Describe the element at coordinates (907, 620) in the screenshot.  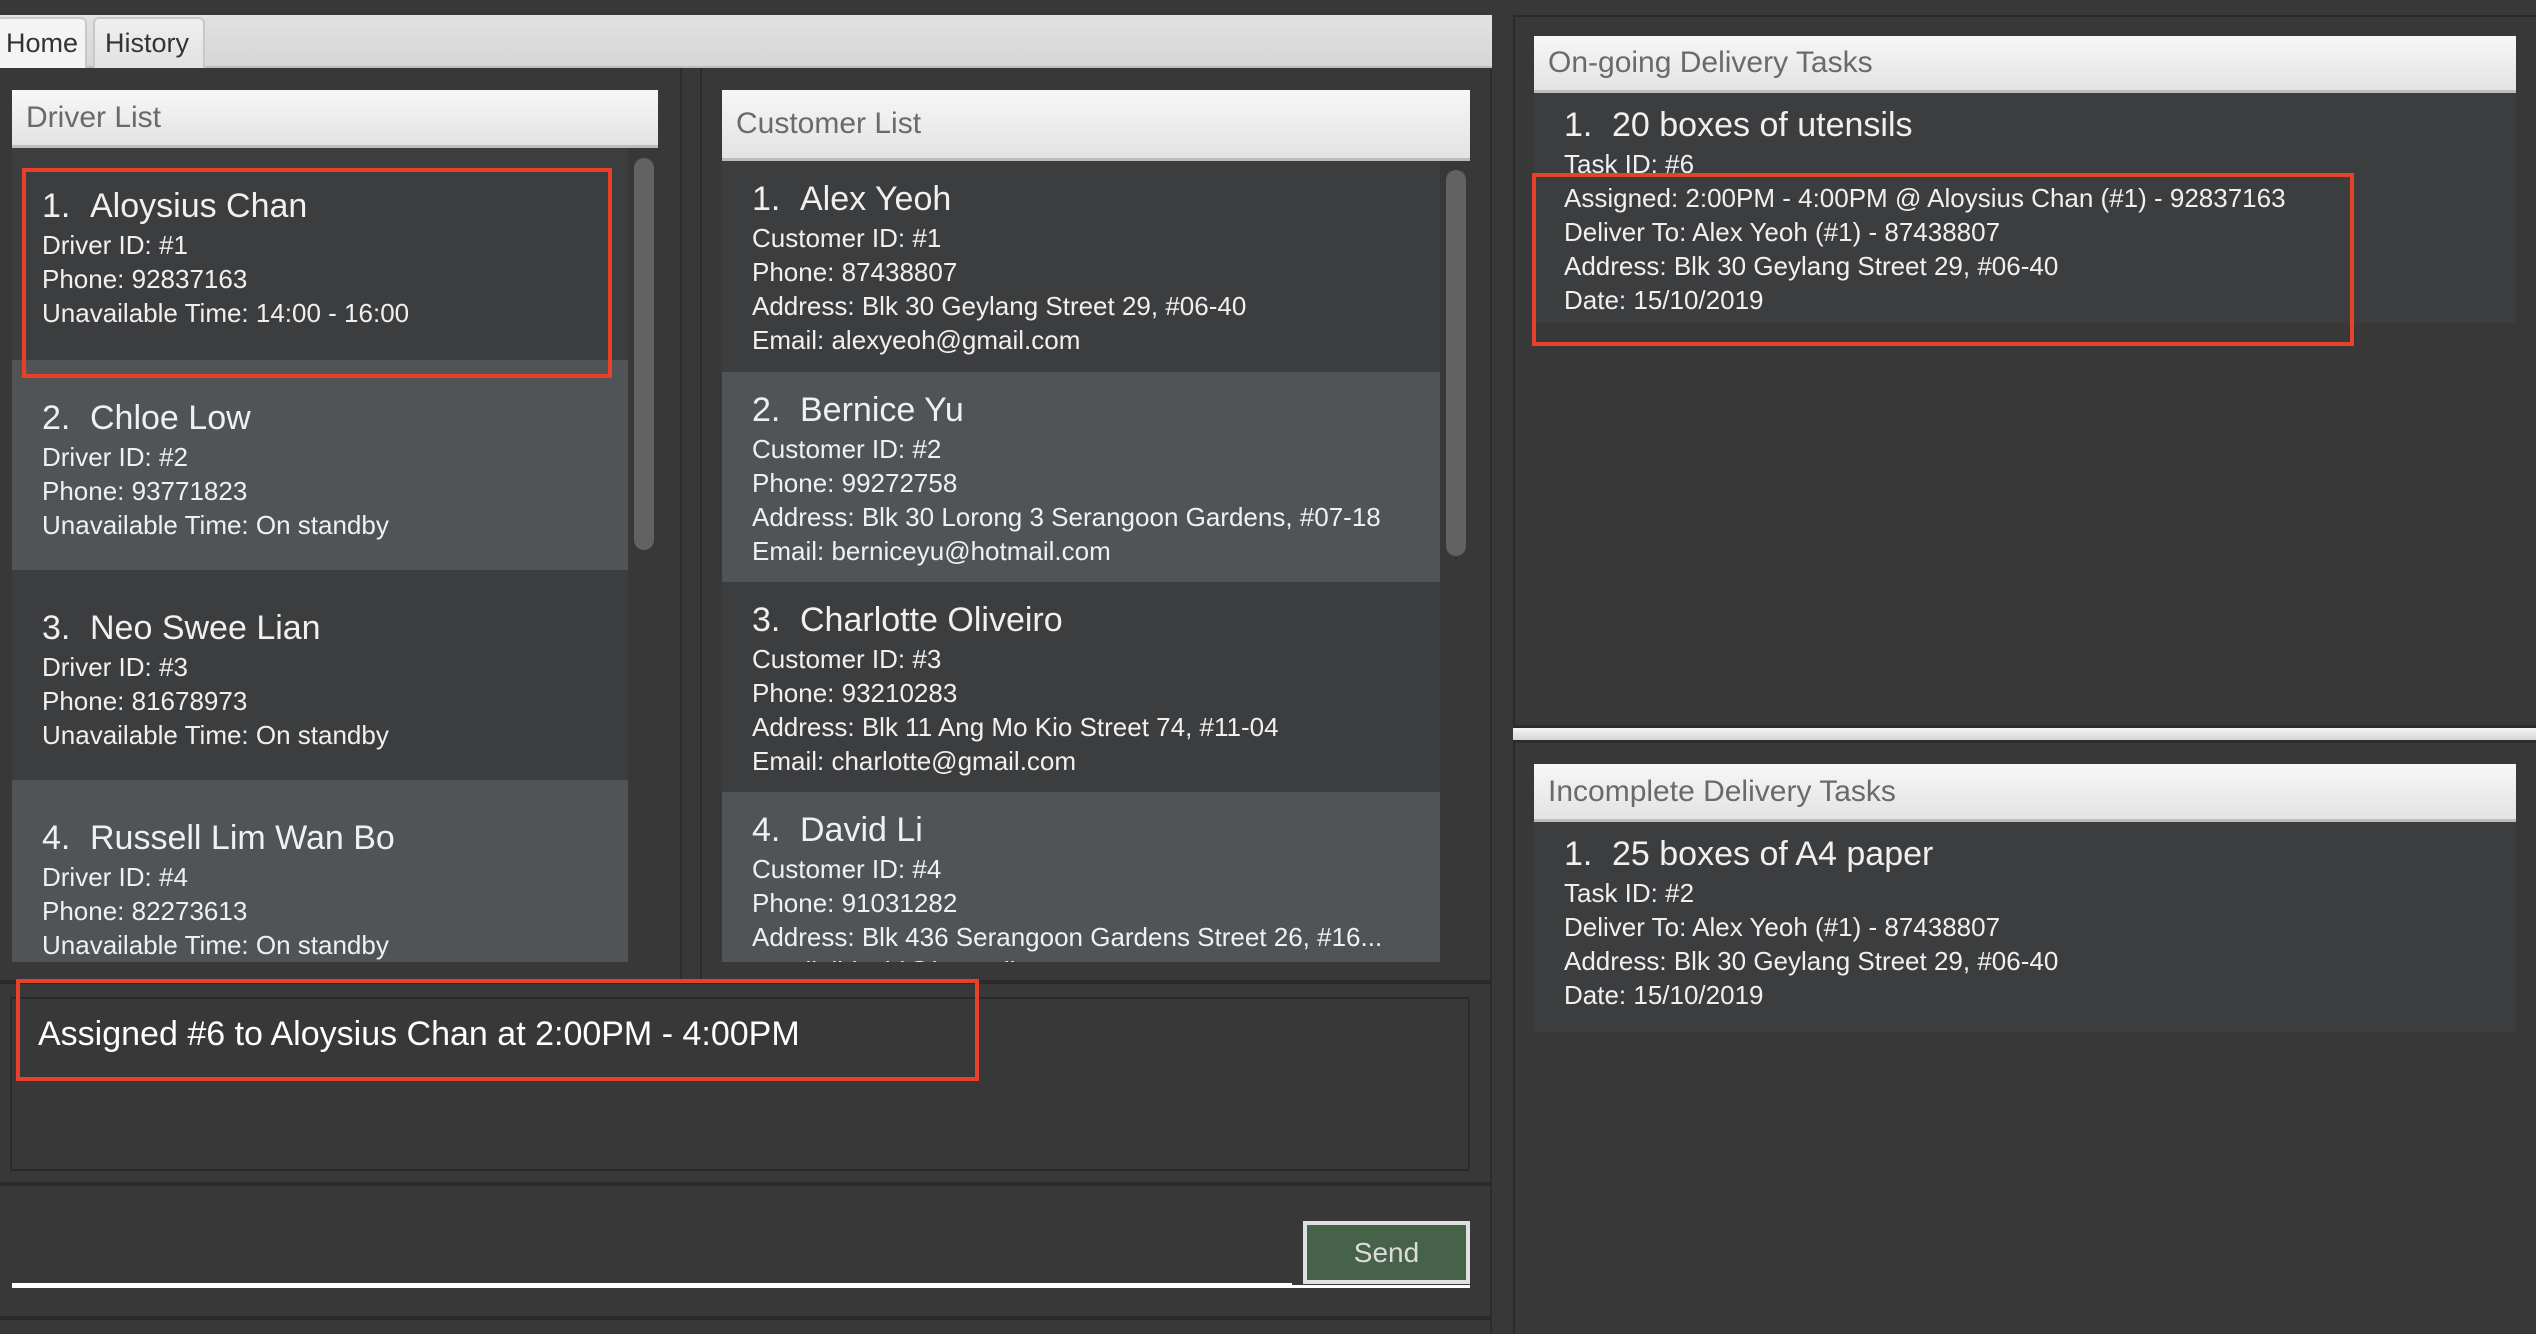
I see `customer-name: 3. Charlotte Oliveiro` at that location.